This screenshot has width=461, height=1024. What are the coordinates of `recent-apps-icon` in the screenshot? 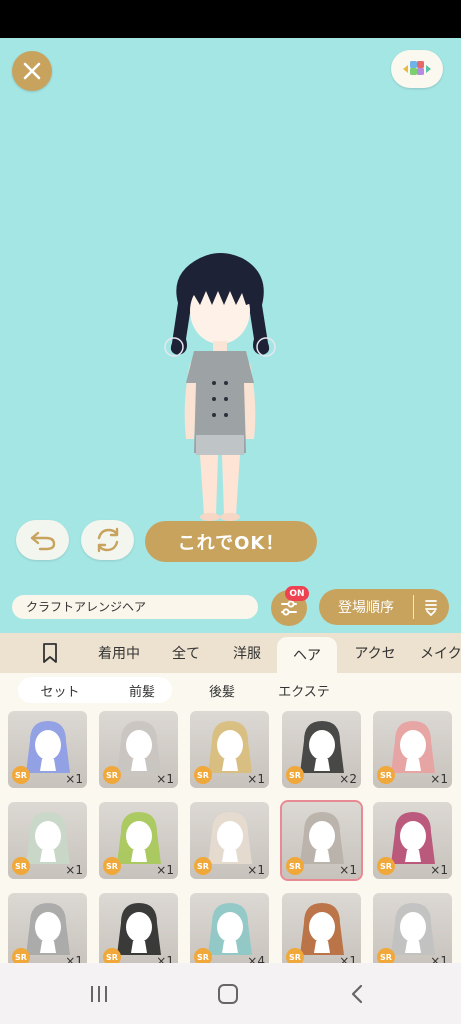 It's located at (99, 994).